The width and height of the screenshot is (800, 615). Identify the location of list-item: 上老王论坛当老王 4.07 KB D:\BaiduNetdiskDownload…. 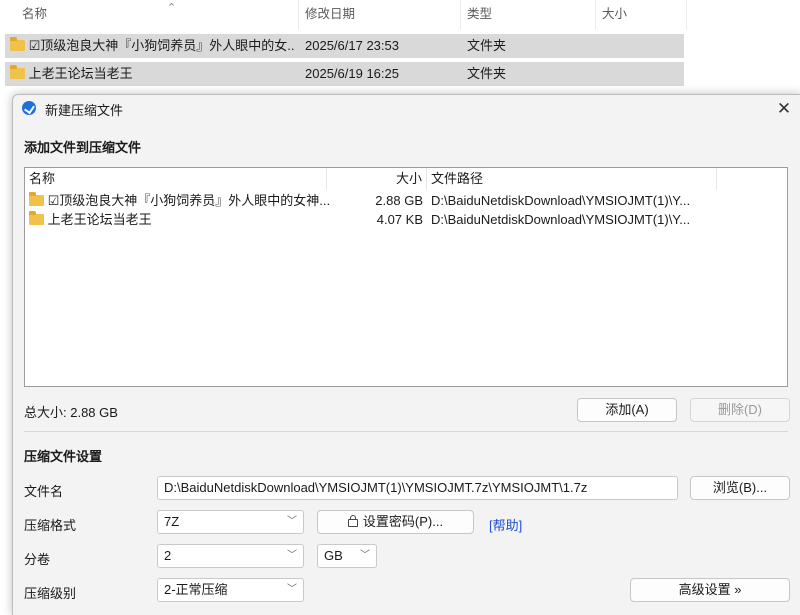
(406, 219).